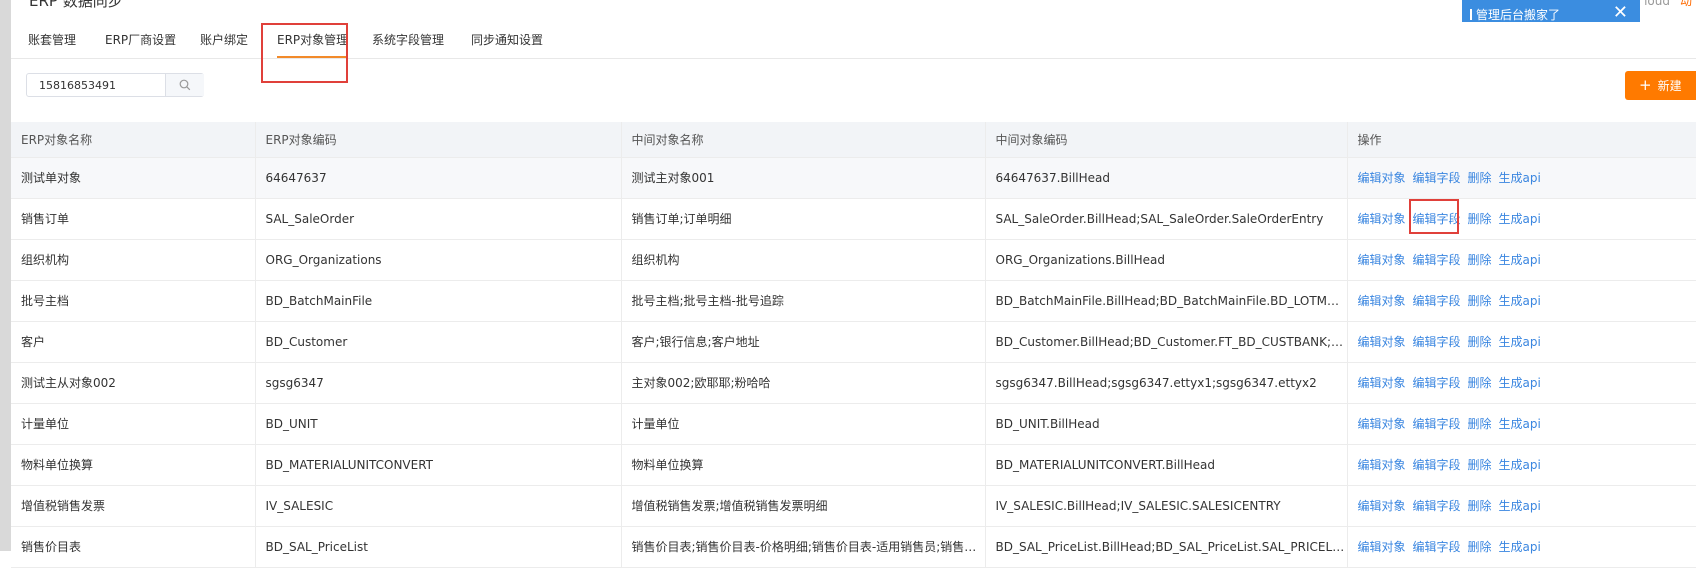  I want to click on new-button: + 新建, so click(1660, 85).